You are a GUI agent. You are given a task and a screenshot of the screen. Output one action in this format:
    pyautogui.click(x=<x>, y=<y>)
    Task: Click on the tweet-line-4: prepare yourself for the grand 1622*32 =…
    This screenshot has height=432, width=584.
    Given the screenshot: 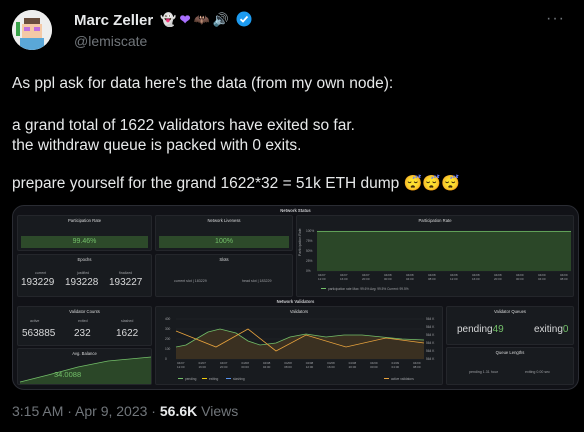 What is the action you would take?
    pyautogui.click(x=236, y=183)
    